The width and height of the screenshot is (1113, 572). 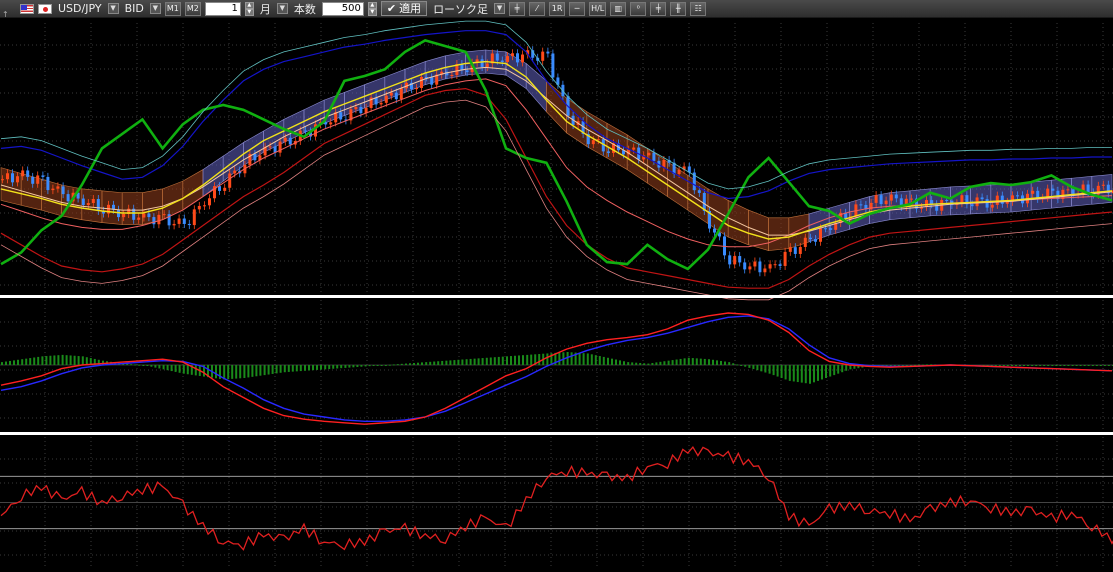 What do you see at coordinates (192, 8) in the screenshot?
I see `m2-button: M2` at bounding box center [192, 8].